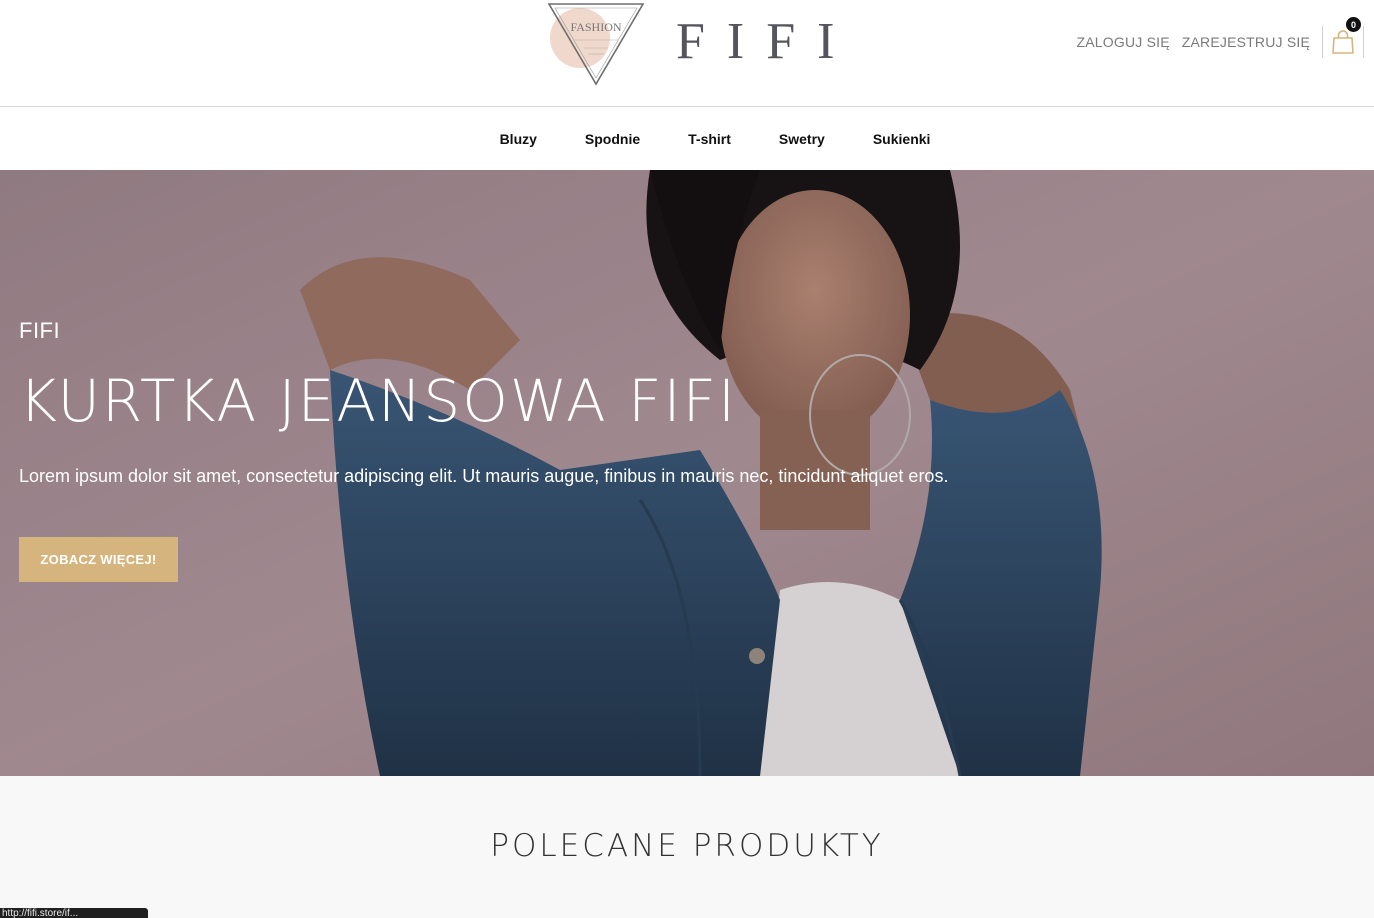 This screenshot has width=1374, height=918. I want to click on hero-eyebrow: FIFI, so click(40, 330).